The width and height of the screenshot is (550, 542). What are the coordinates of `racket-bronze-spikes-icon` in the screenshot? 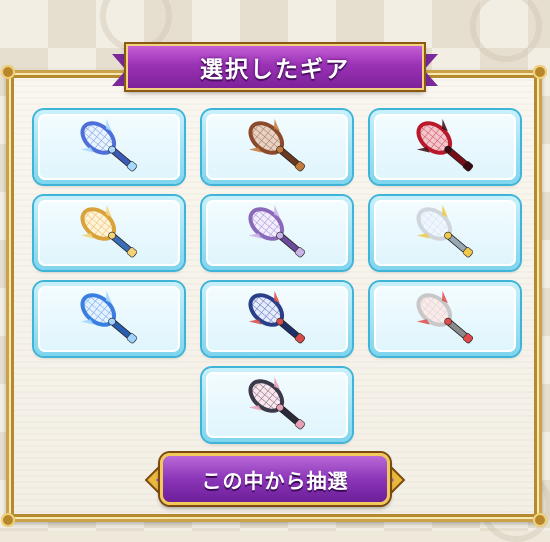 It's located at (277, 145).